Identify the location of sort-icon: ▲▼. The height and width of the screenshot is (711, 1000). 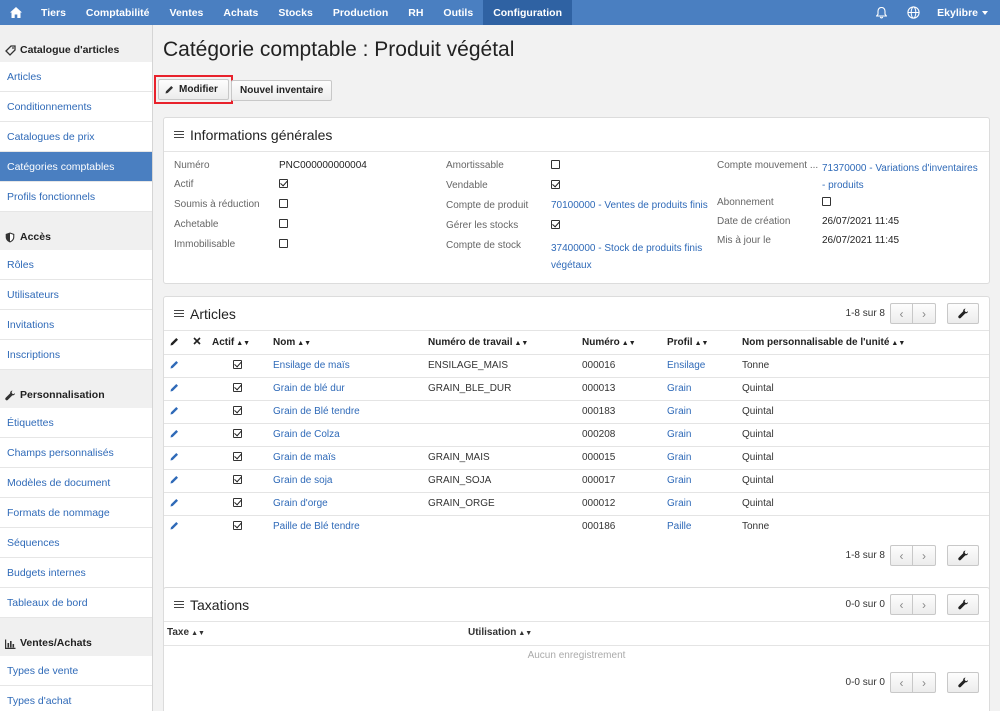
(898, 344).